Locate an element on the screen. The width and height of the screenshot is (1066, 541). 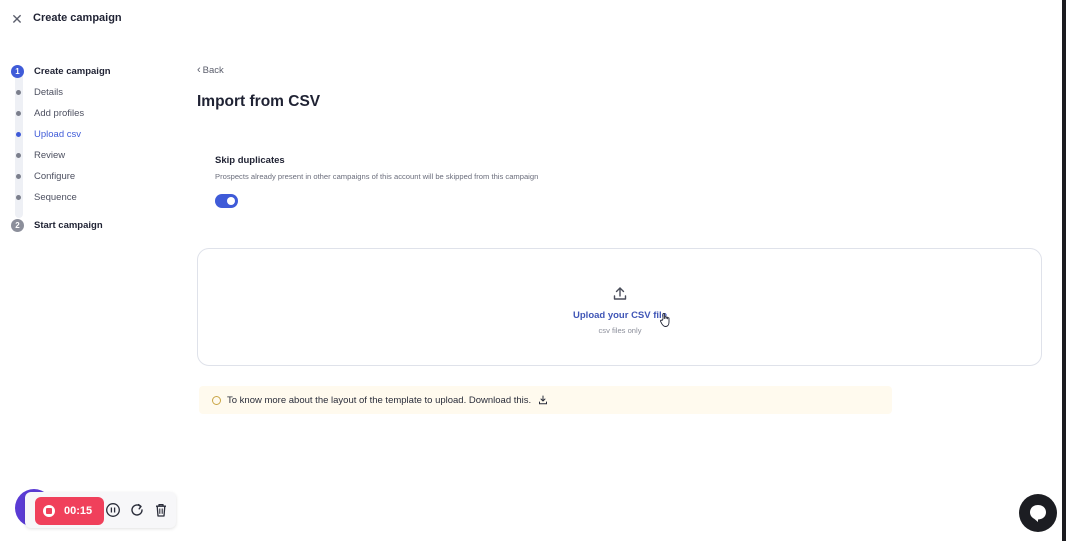
substep-label: Review is located at coordinates (50, 155).